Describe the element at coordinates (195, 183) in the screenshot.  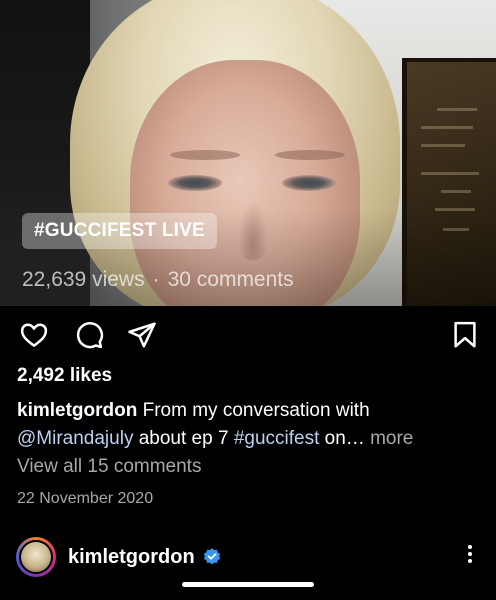
I see `person-eye-left` at that location.